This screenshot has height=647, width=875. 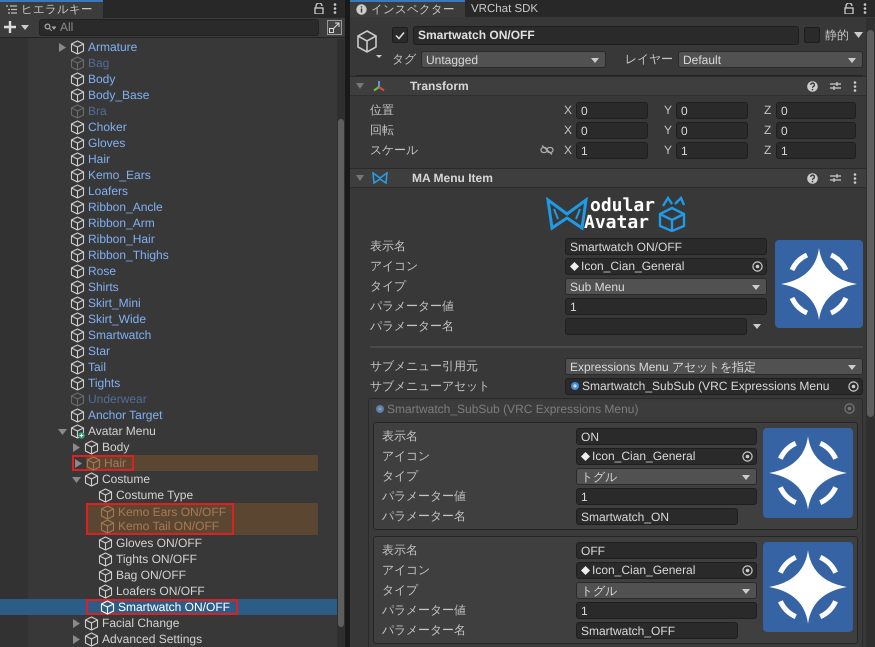 I want to click on tree-row: Smartwatch, so click(x=168, y=335).